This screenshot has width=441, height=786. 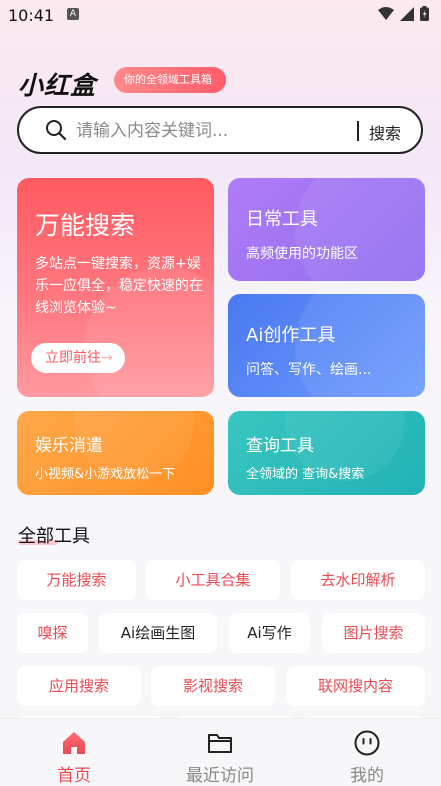 I want to click on search-bar: 搜索, so click(x=220, y=130).